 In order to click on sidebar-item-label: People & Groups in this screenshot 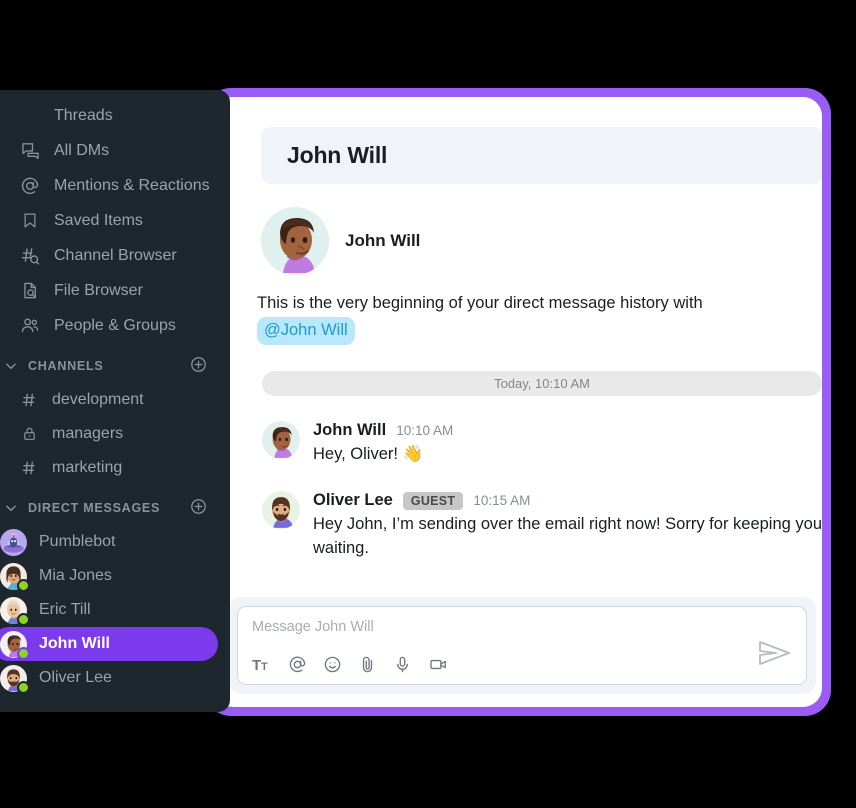, I will do `click(115, 325)`.